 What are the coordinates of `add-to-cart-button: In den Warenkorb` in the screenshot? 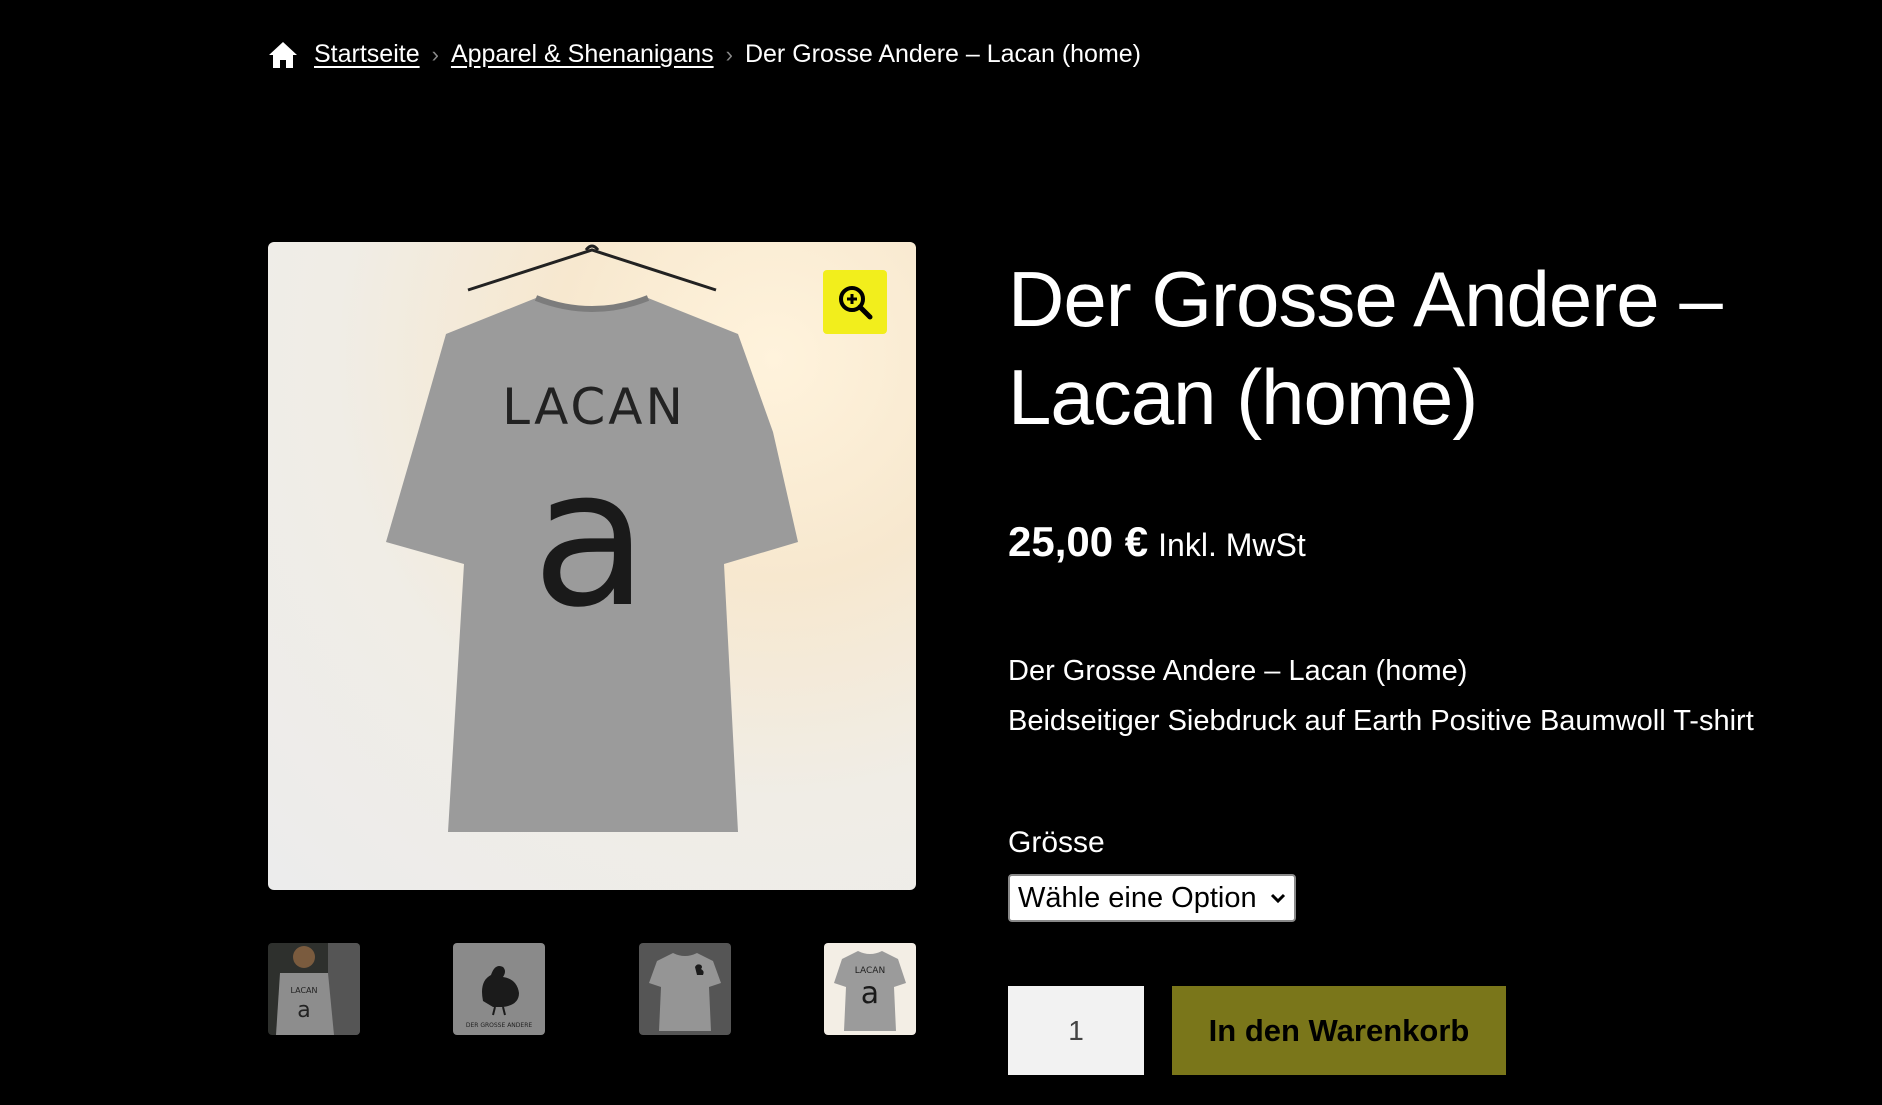 It's located at (1339, 1030).